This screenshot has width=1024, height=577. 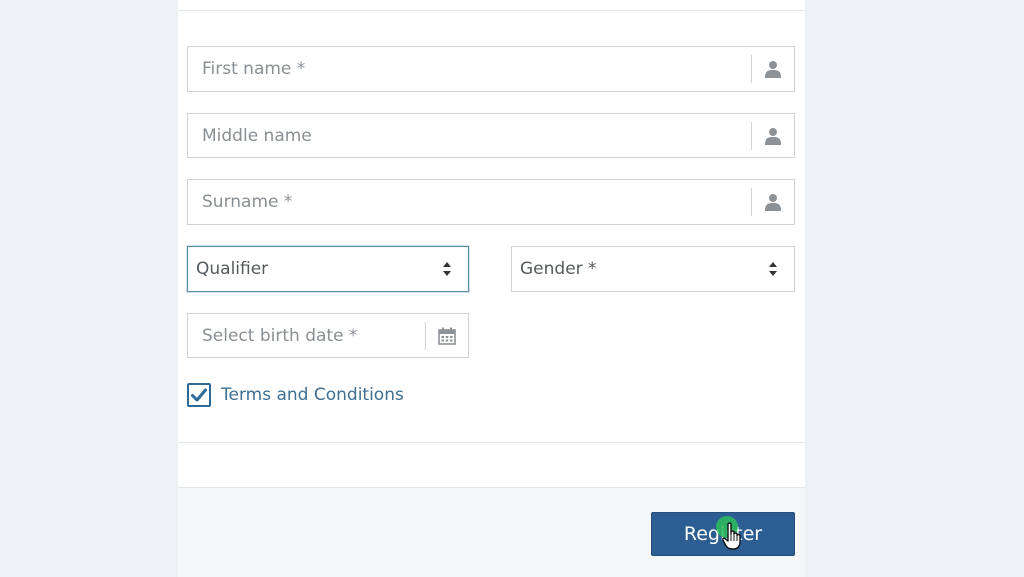 I want to click on check-icon, so click(x=199, y=395).